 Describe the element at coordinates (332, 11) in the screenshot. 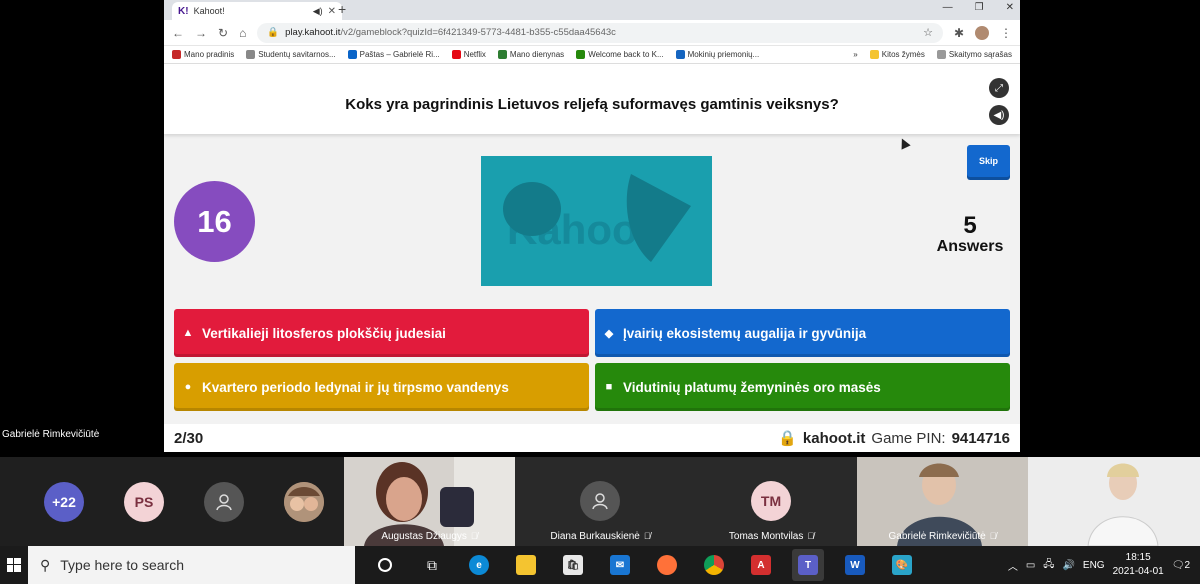

I see `close-tab-icon: ✕` at that location.